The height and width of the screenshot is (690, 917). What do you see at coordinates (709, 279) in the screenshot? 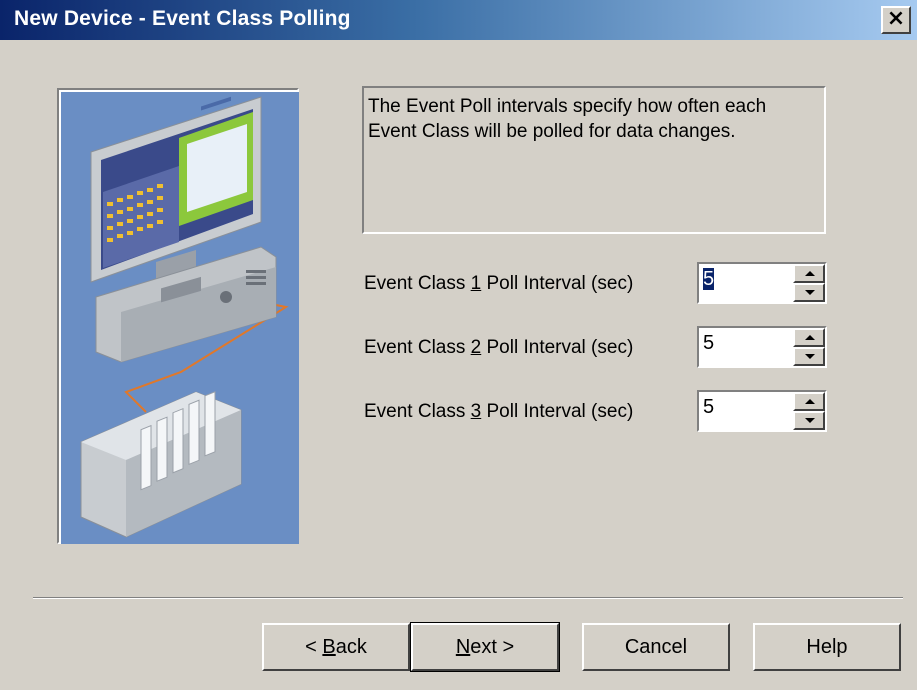
I see `selected-value: 5` at bounding box center [709, 279].